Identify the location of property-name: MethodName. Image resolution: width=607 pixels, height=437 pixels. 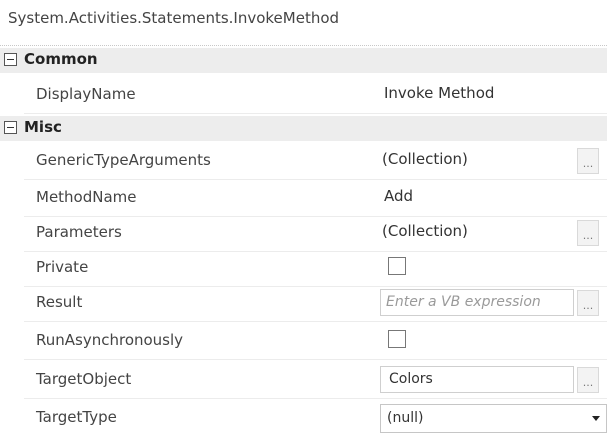
(86, 197).